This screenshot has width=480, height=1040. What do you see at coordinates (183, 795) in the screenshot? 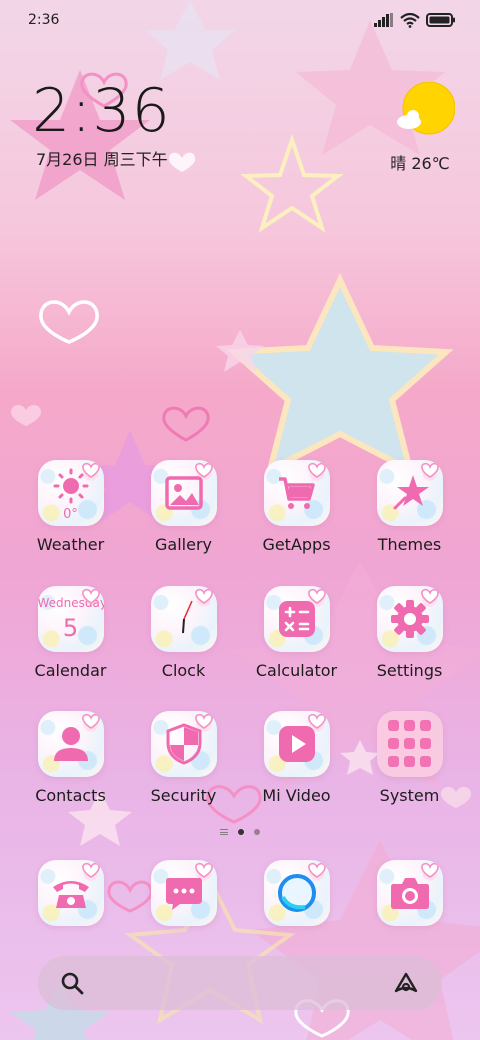
I see `app-label: Security` at bounding box center [183, 795].